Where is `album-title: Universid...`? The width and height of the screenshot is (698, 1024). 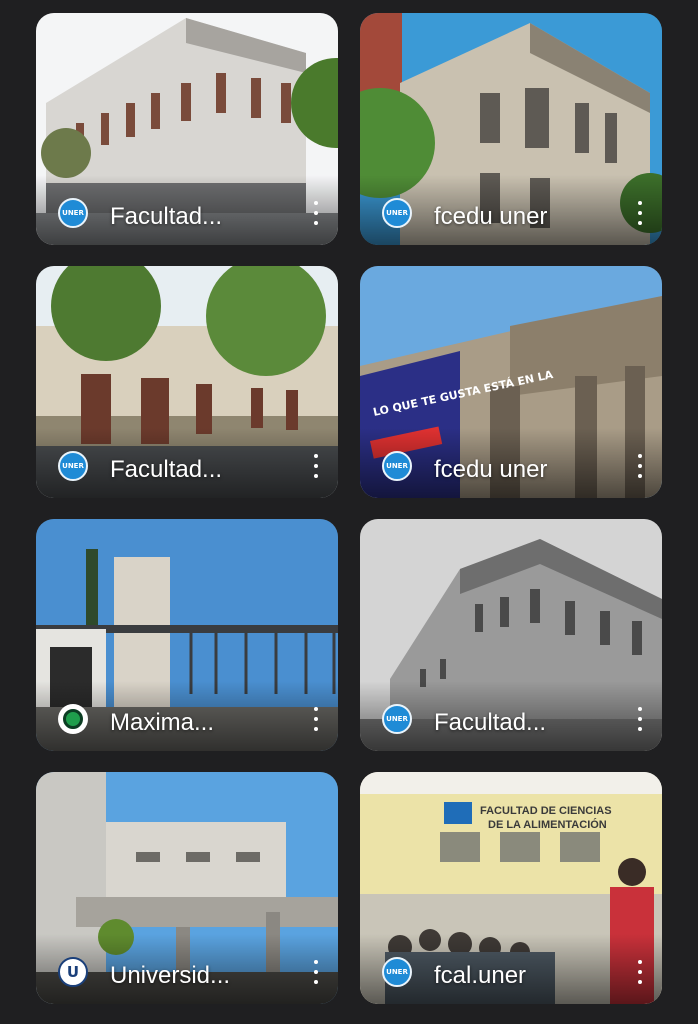 album-title: Universid... is located at coordinates (170, 975).